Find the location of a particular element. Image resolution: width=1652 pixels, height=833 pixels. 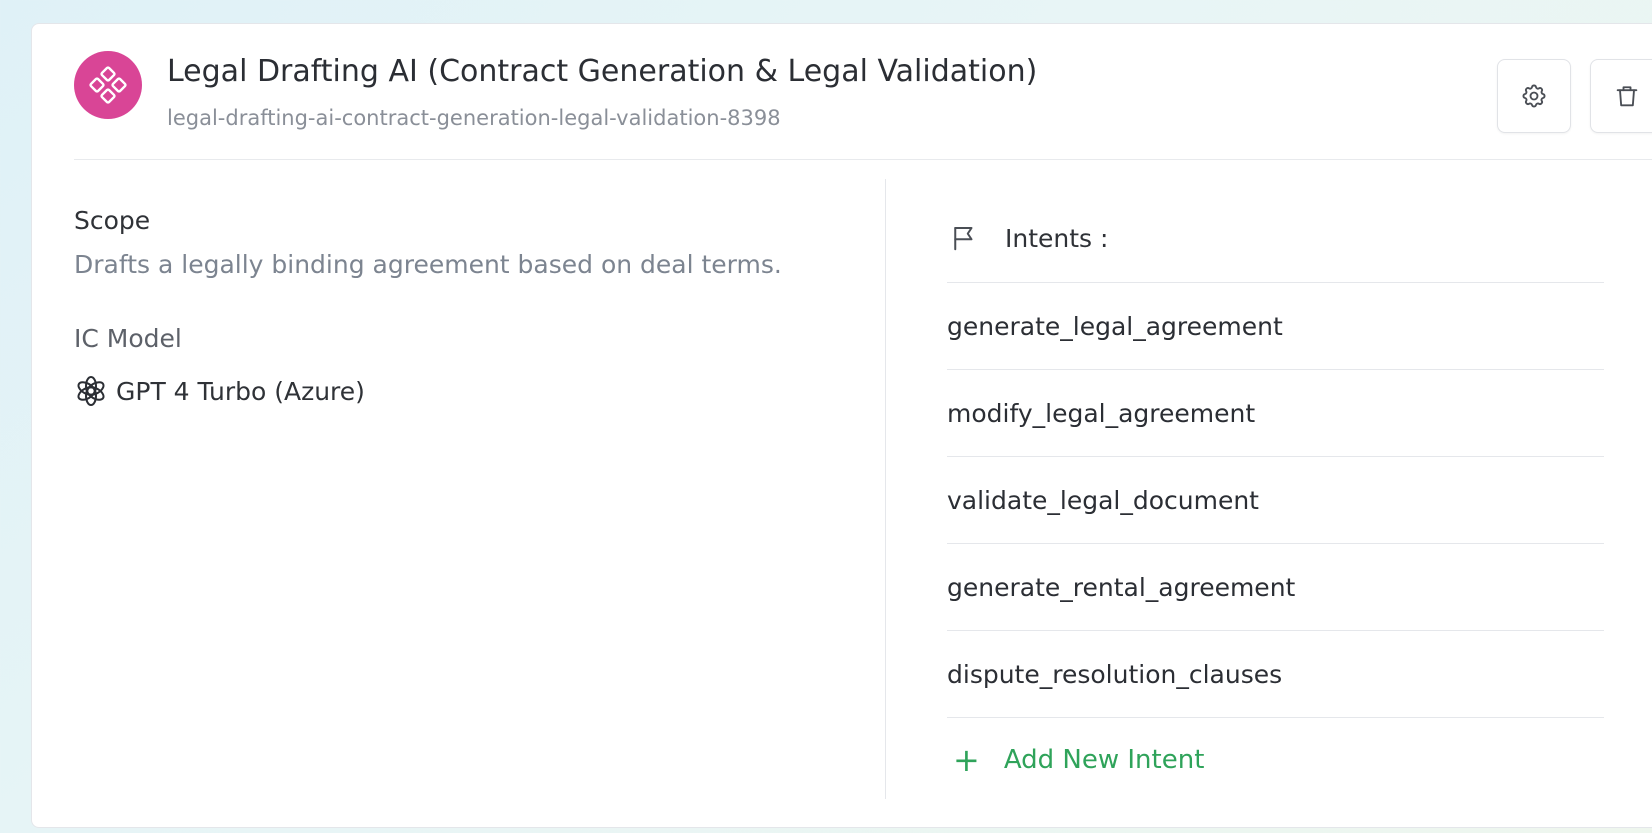

intent-item: generate_legal_agreement is located at coordinates (1275, 326).